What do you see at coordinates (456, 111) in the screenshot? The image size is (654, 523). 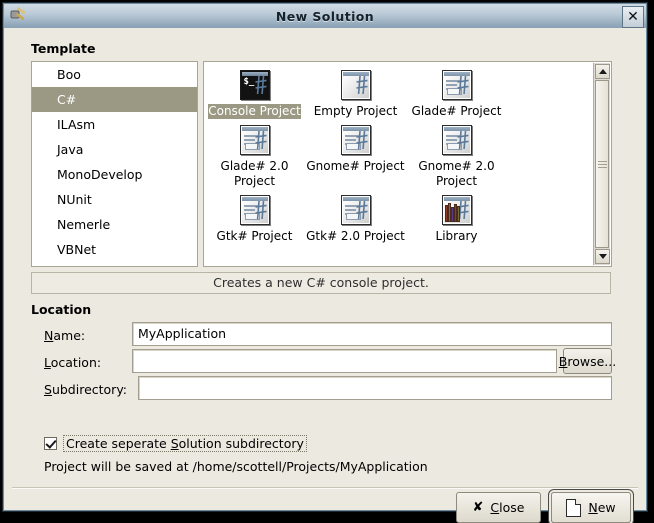 I see `project-template-label: Glade# Project` at bounding box center [456, 111].